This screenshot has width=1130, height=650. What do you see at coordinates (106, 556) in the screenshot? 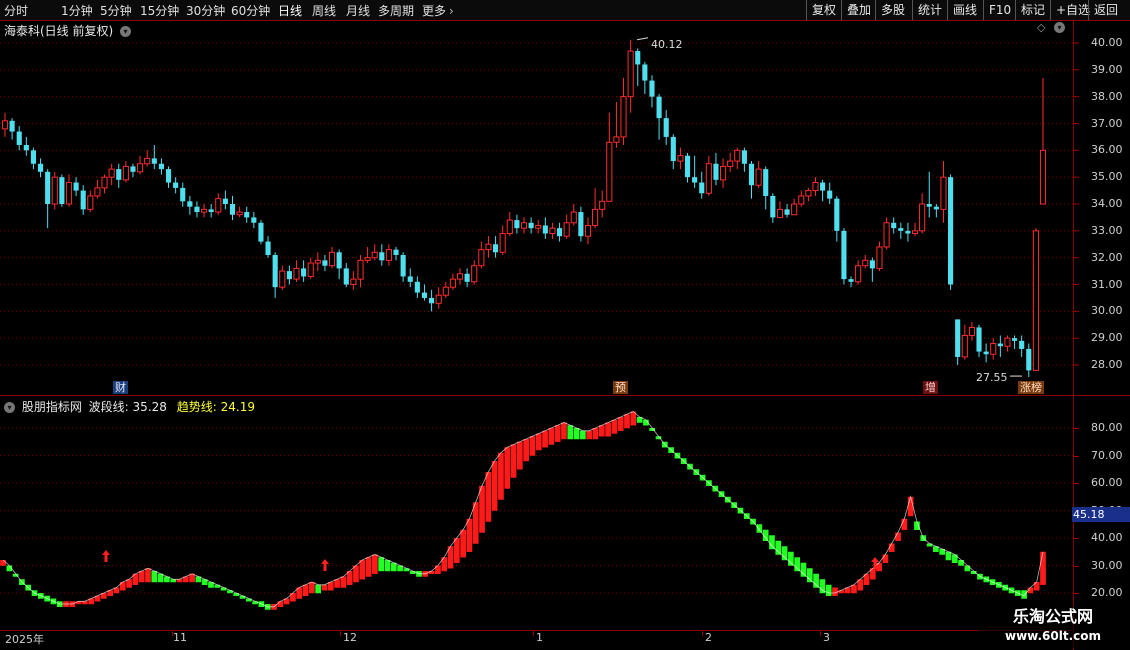
I see `up-arrow-icon` at bounding box center [106, 556].